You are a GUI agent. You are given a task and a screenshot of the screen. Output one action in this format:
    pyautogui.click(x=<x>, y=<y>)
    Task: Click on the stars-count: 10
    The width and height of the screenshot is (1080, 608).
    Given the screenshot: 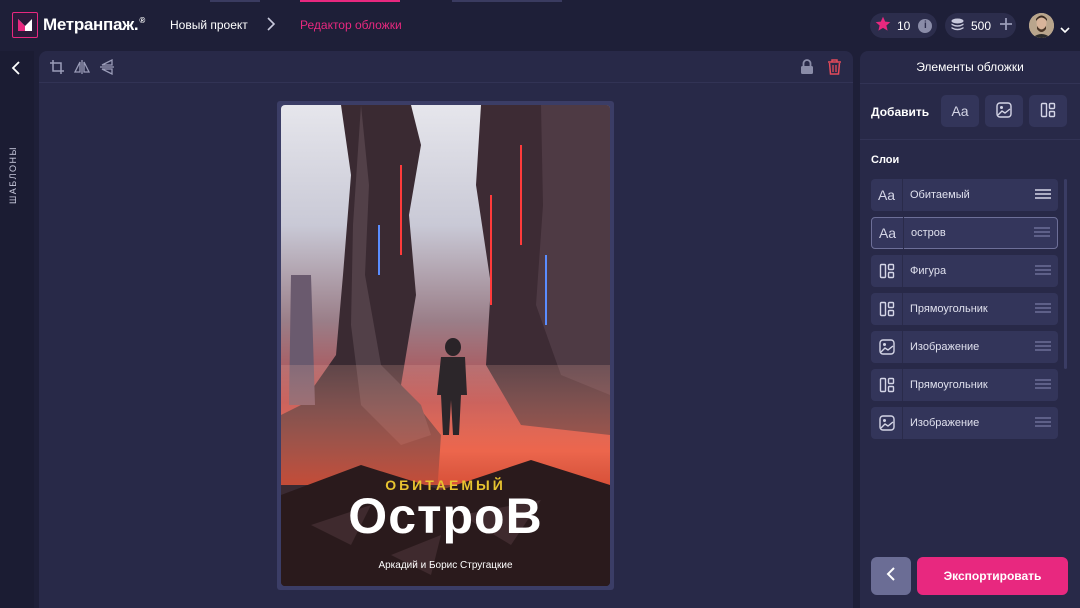 What is the action you would take?
    pyautogui.click(x=904, y=25)
    